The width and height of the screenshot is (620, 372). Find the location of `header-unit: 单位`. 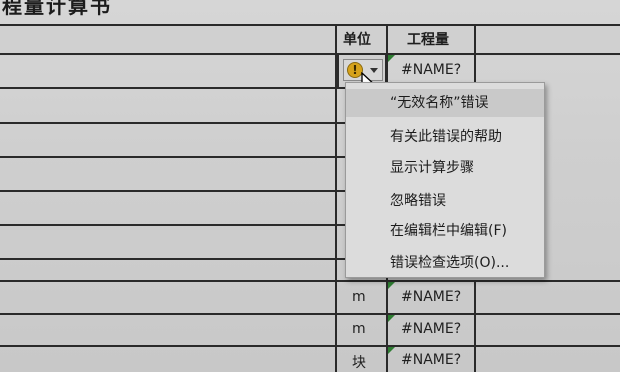

header-unit: 单位 is located at coordinates (357, 40).